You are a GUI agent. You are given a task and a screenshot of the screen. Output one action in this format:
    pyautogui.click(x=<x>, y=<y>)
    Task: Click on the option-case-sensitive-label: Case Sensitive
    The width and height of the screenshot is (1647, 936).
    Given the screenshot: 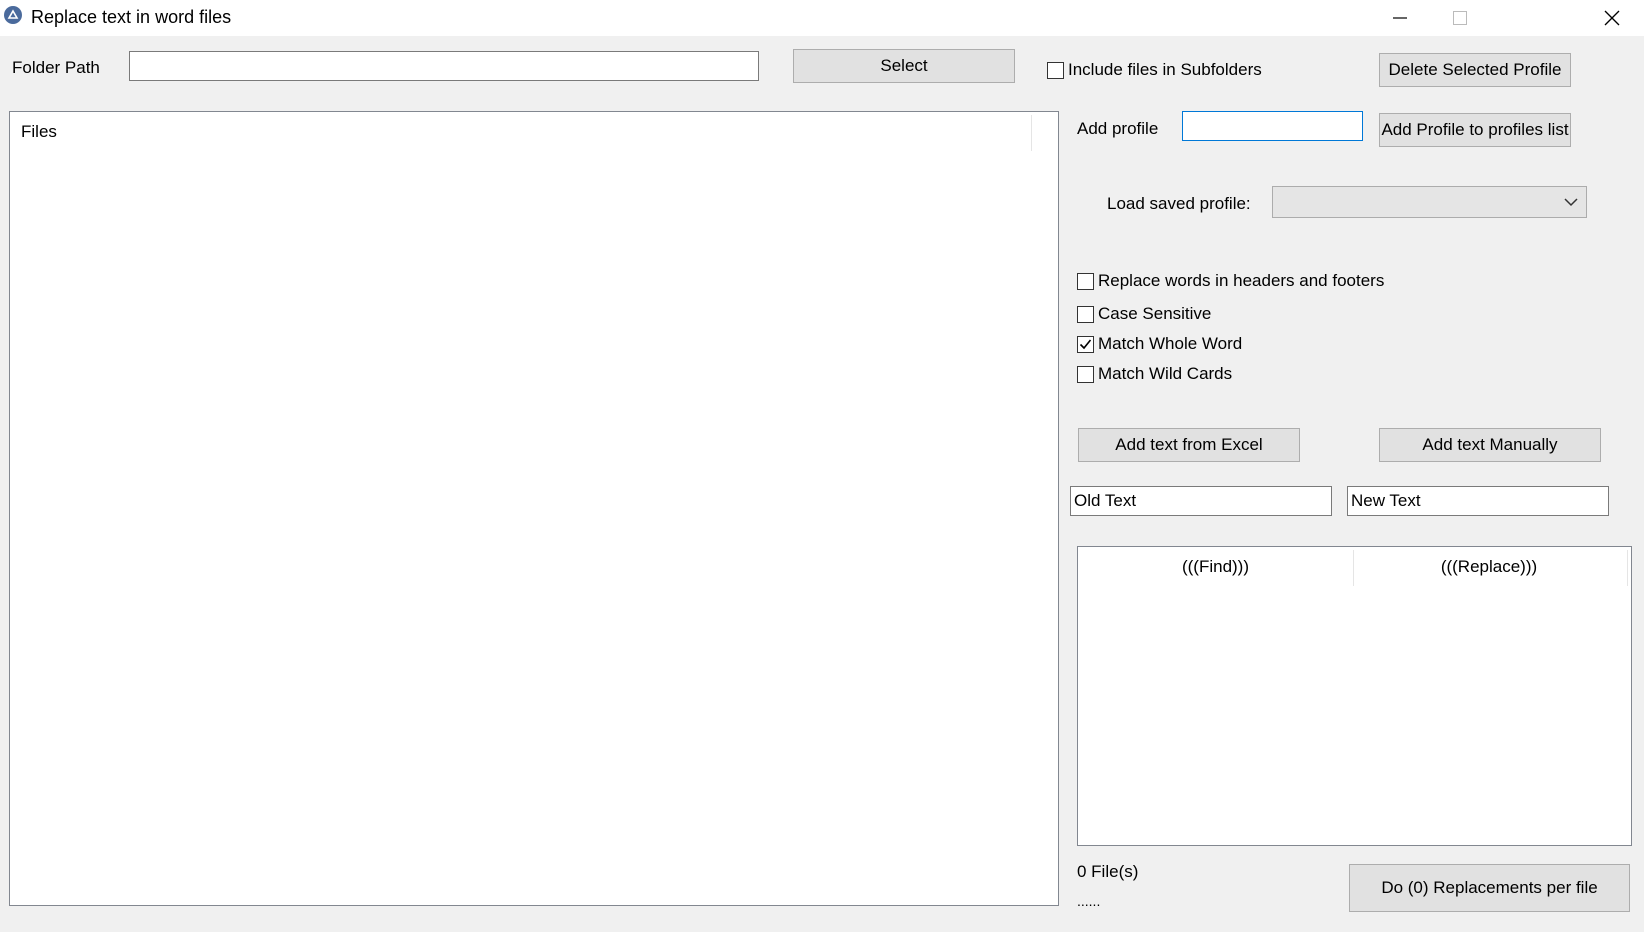 What is the action you would take?
    pyautogui.click(x=1155, y=313)
    